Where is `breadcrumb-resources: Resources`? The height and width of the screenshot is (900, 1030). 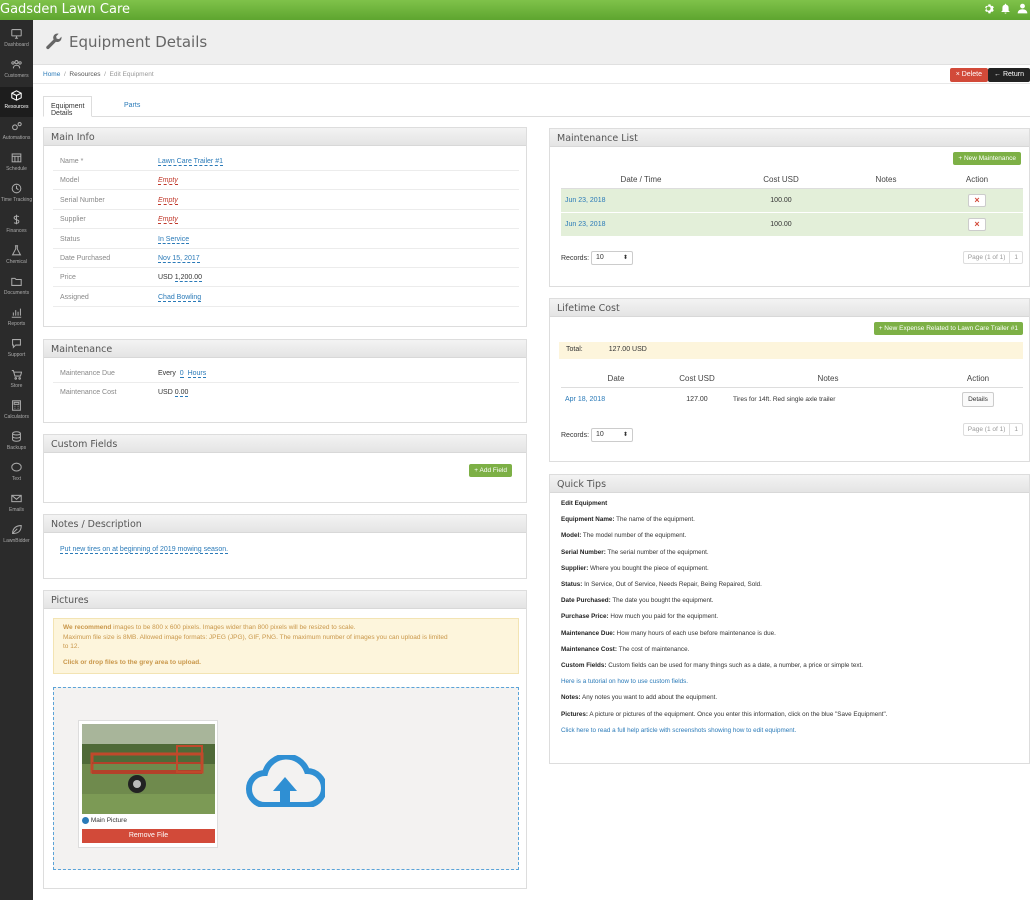 breadcrumb-resources: Resources is located at coordinates (84, 74).